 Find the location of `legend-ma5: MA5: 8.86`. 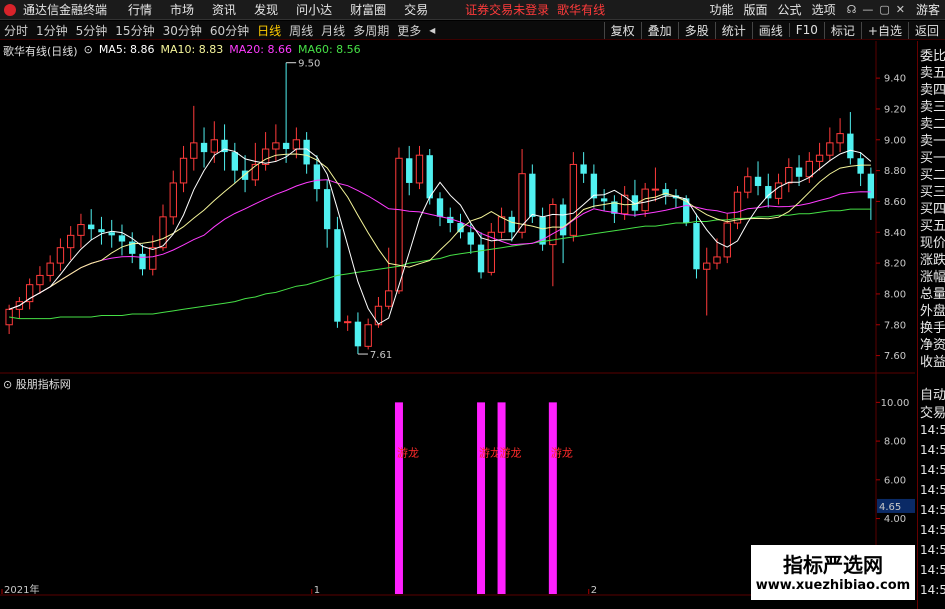

legend-ma5: MA5: 8.86 is located at coordinates (126, 49).